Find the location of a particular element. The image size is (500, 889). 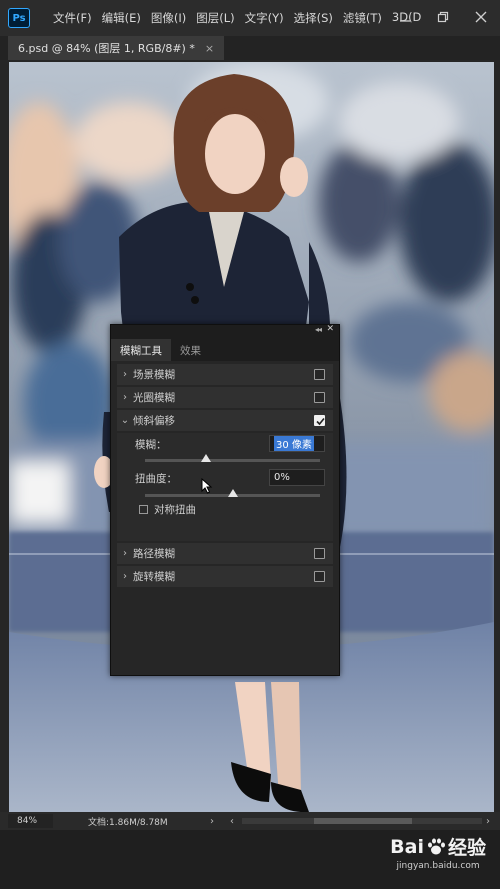

menu-image: 图像(I) is located at coordinates (168, 18).